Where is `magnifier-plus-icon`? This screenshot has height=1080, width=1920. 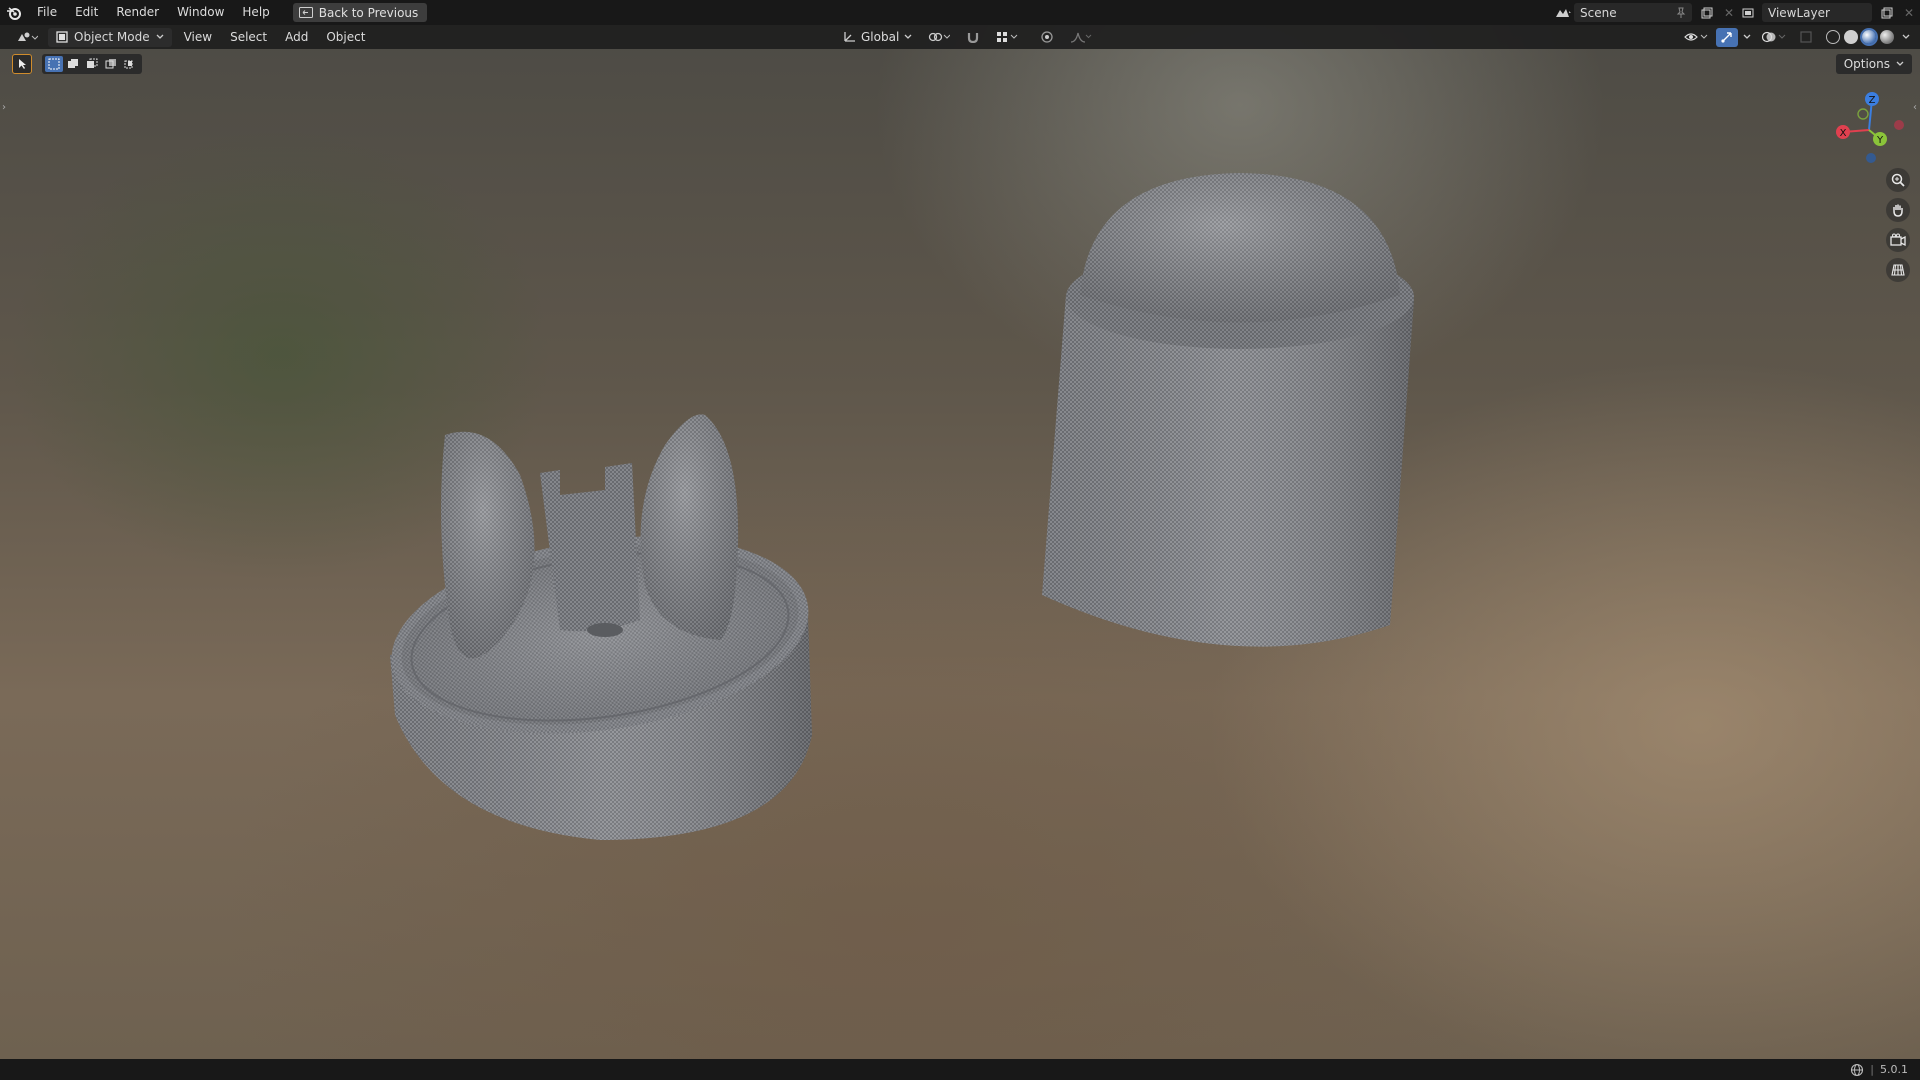 magnifier-plus-icon is located at coordinates (1898, 180).